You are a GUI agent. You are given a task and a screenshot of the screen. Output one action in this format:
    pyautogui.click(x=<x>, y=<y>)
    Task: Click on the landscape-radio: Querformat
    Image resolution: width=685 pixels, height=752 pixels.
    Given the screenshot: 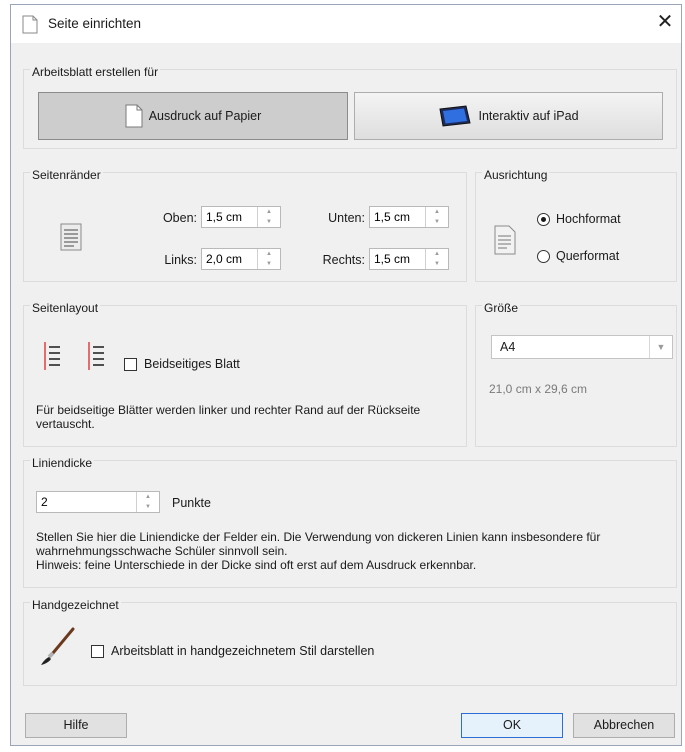 What is the action you would take?
    pyautogui.click(x=578, y=256)
    